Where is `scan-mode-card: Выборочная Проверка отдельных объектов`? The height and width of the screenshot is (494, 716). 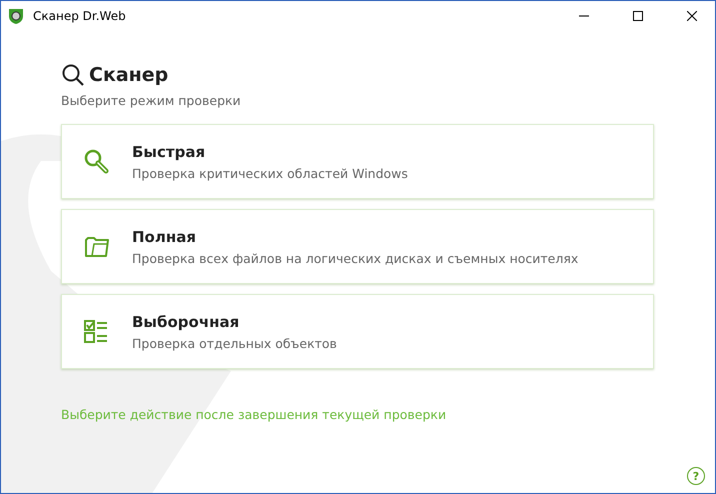 scan-mode-card: Выборочная Проверка отдельных объектов is located at coordinates (357, 331).